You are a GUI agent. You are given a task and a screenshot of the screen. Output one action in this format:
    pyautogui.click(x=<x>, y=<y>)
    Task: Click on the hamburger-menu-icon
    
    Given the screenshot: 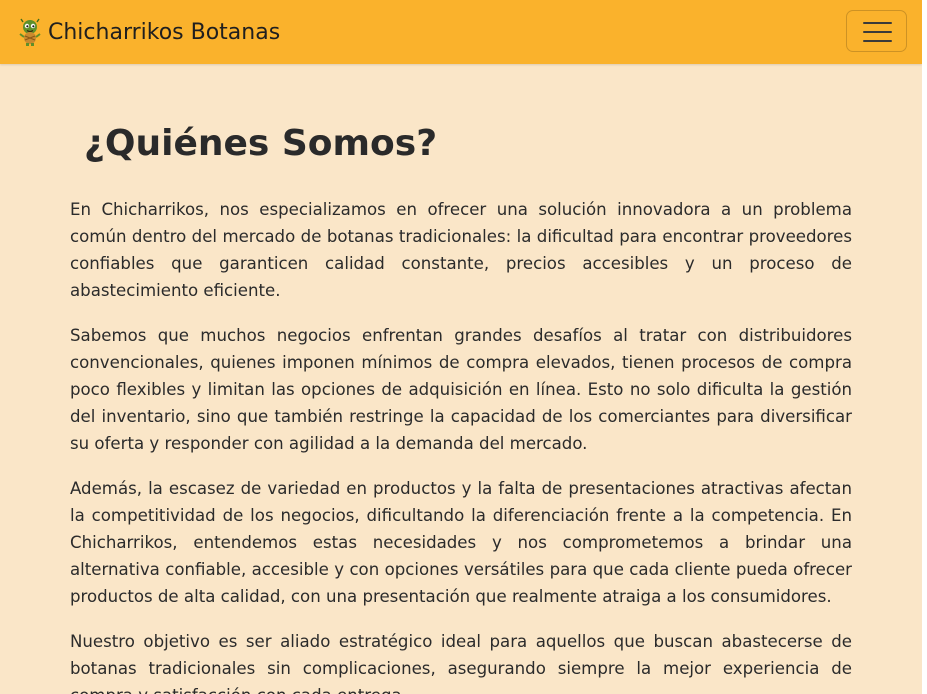 What is the action you would take?
    pyautogui.click(x=877, y=32)
    